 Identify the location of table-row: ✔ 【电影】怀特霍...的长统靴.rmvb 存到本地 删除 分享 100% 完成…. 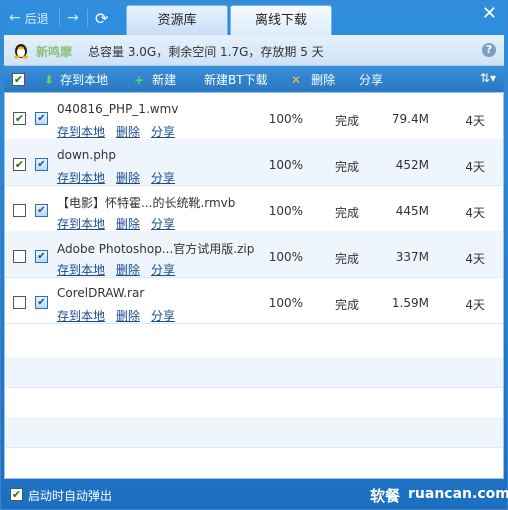
(254, 208).